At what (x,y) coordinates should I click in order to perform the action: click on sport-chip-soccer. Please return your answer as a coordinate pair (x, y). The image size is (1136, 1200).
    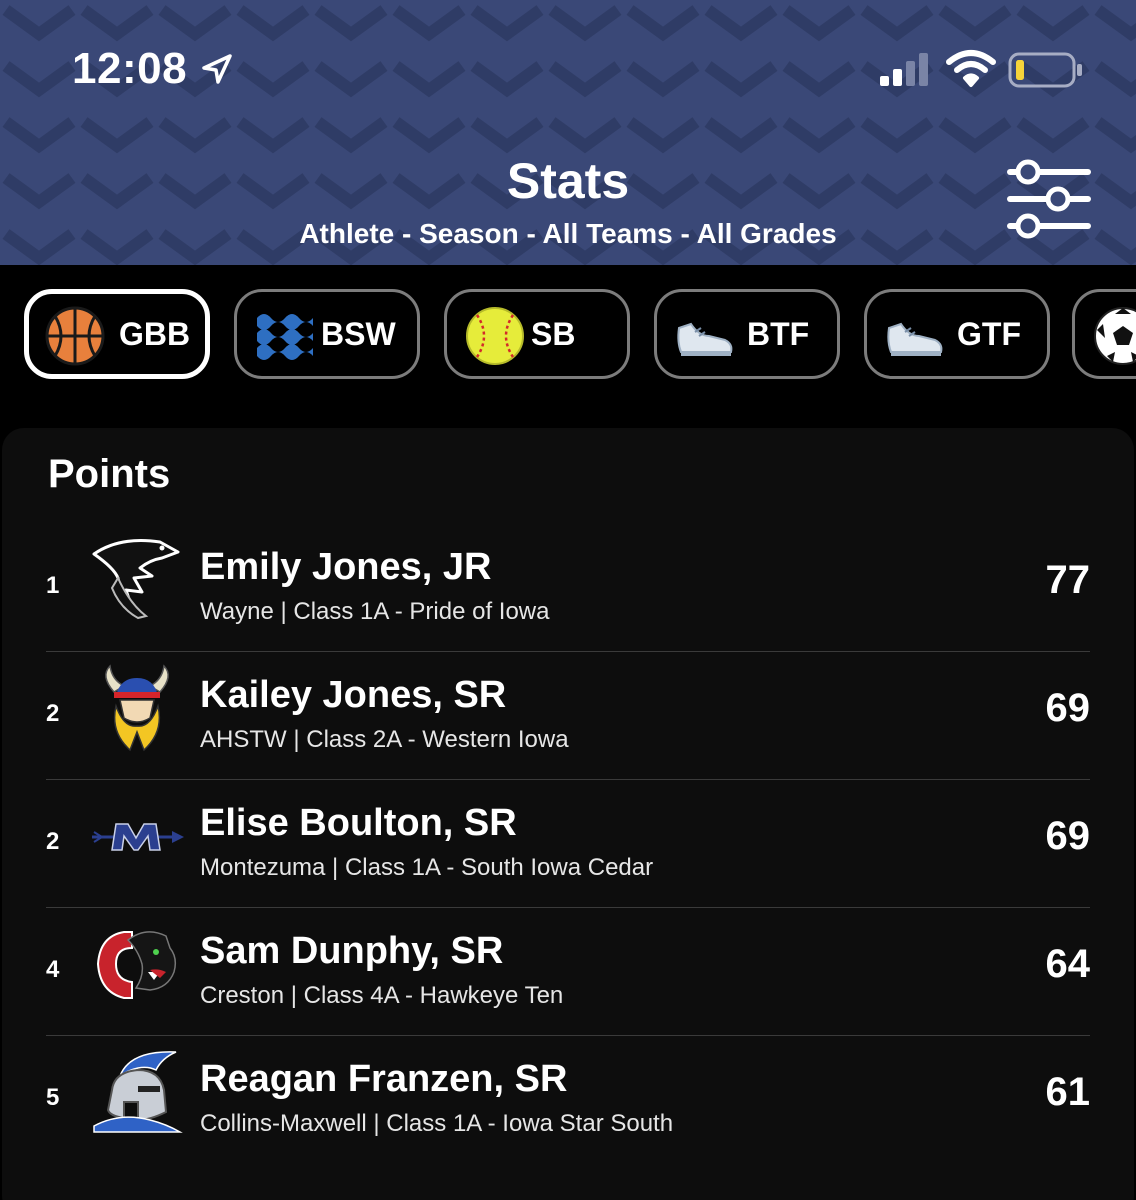
    Looking at the image, I should click on (1104, 334).